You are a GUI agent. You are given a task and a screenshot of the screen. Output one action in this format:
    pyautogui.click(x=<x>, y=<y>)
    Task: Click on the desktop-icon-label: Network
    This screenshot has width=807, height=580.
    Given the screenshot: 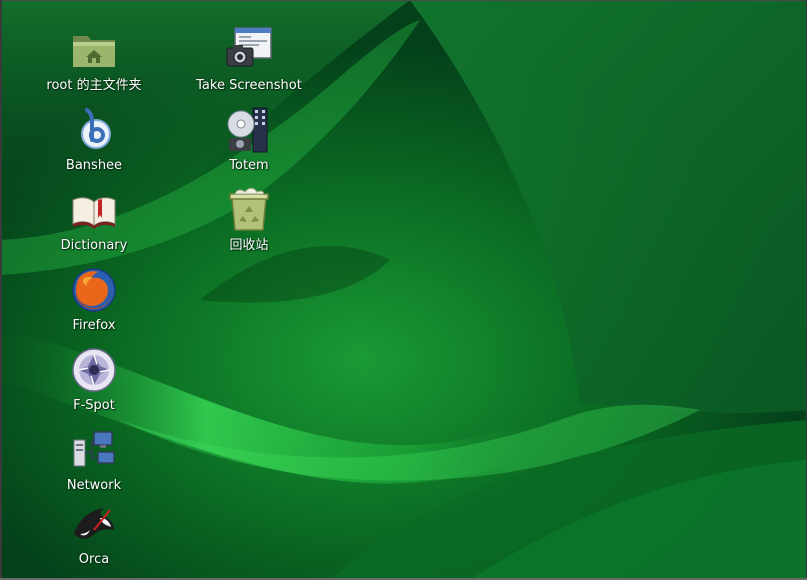 What is the action you would take?
    pyautogui.click(x=94, y=485)
    